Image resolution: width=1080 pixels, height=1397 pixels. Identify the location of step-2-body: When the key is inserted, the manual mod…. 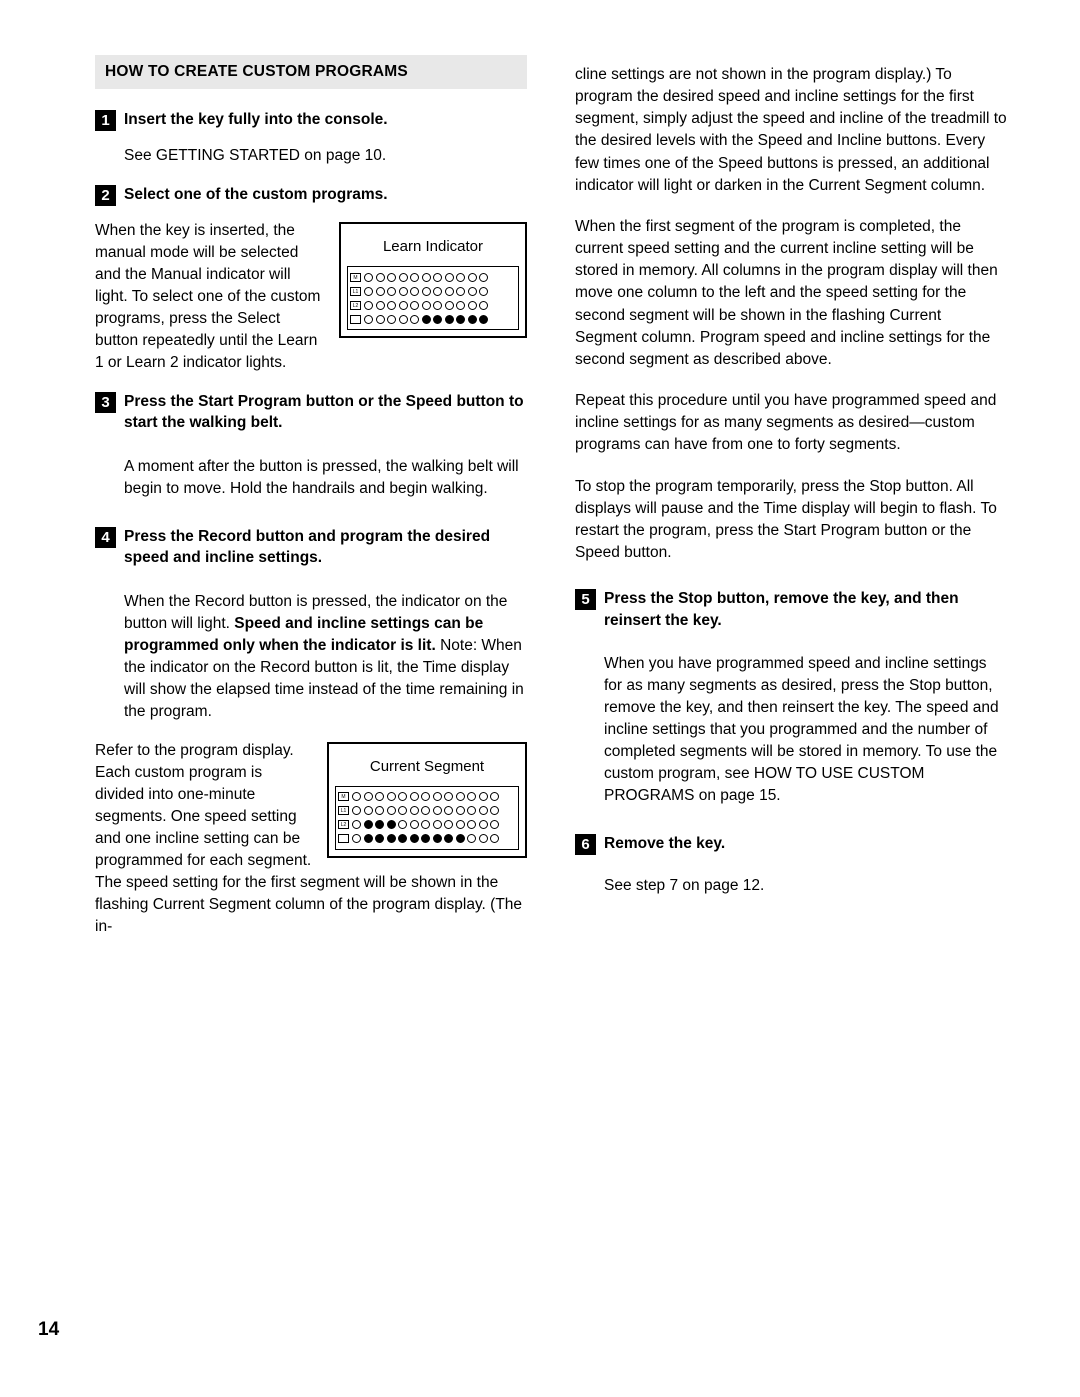
(208, 296).